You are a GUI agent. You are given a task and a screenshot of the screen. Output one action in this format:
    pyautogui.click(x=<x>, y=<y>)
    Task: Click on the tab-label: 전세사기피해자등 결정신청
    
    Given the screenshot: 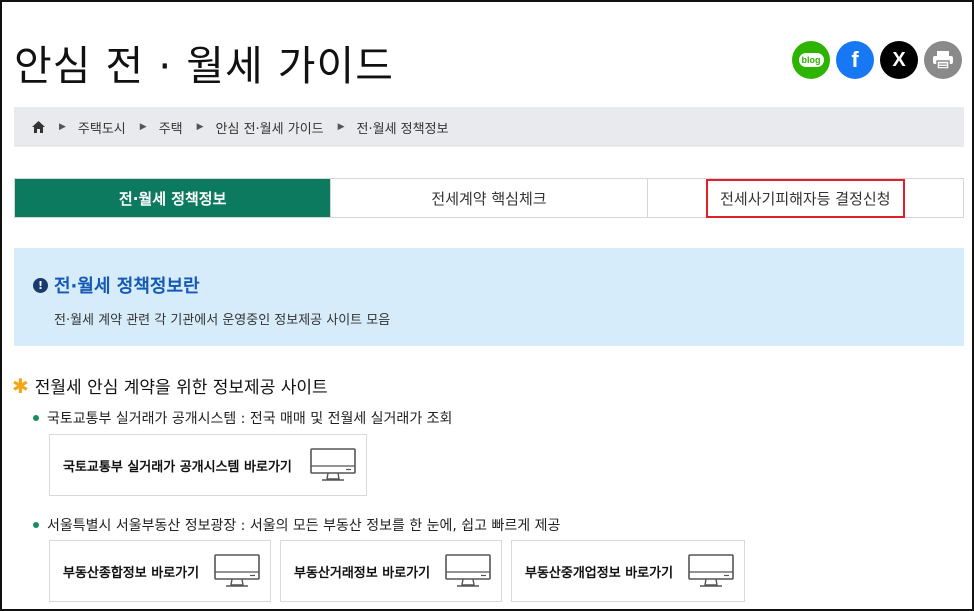 What is the action you would take?
    pyautogui.click(x=805, y=198)
    